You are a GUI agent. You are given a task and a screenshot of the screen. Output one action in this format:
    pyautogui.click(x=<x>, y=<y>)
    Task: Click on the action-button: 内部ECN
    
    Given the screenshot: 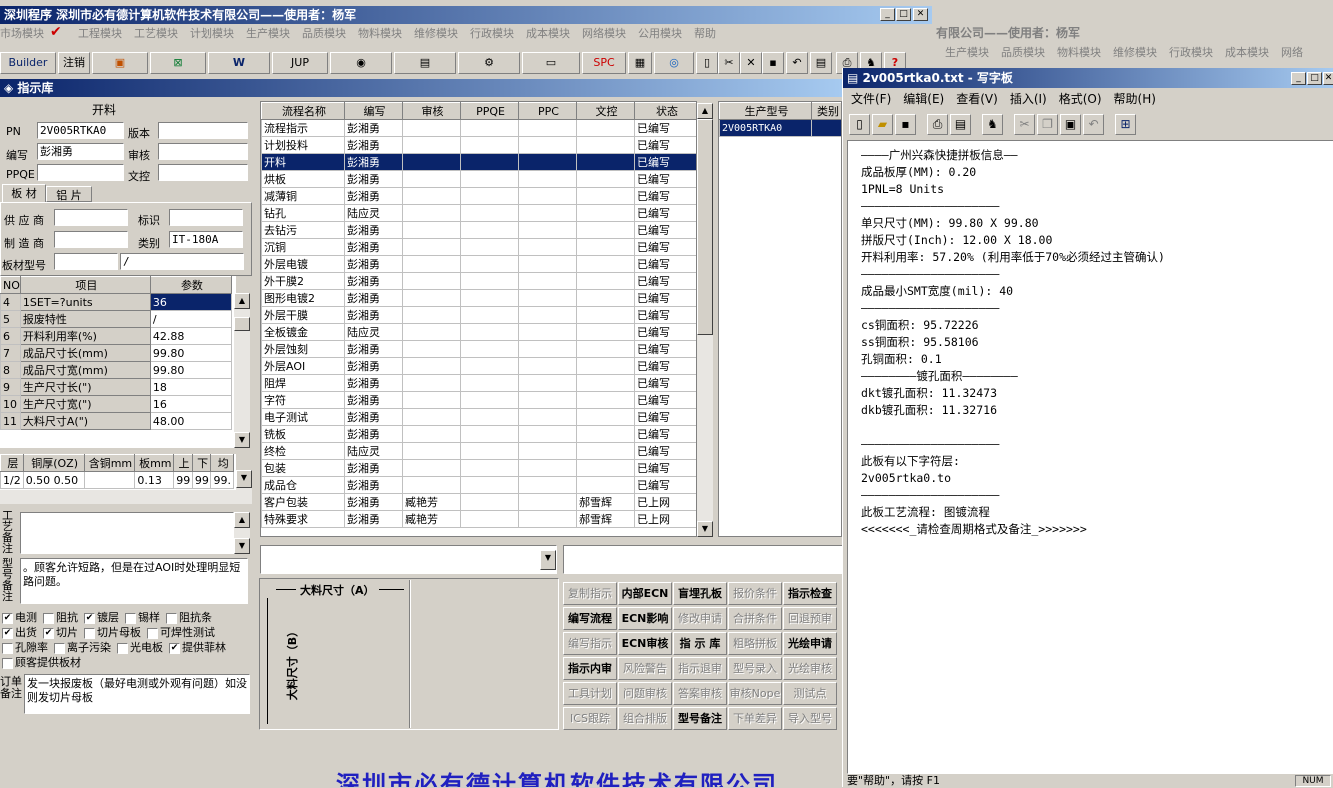 What is the action you would take?
    pyautogui.click(x=645, y=593)
    